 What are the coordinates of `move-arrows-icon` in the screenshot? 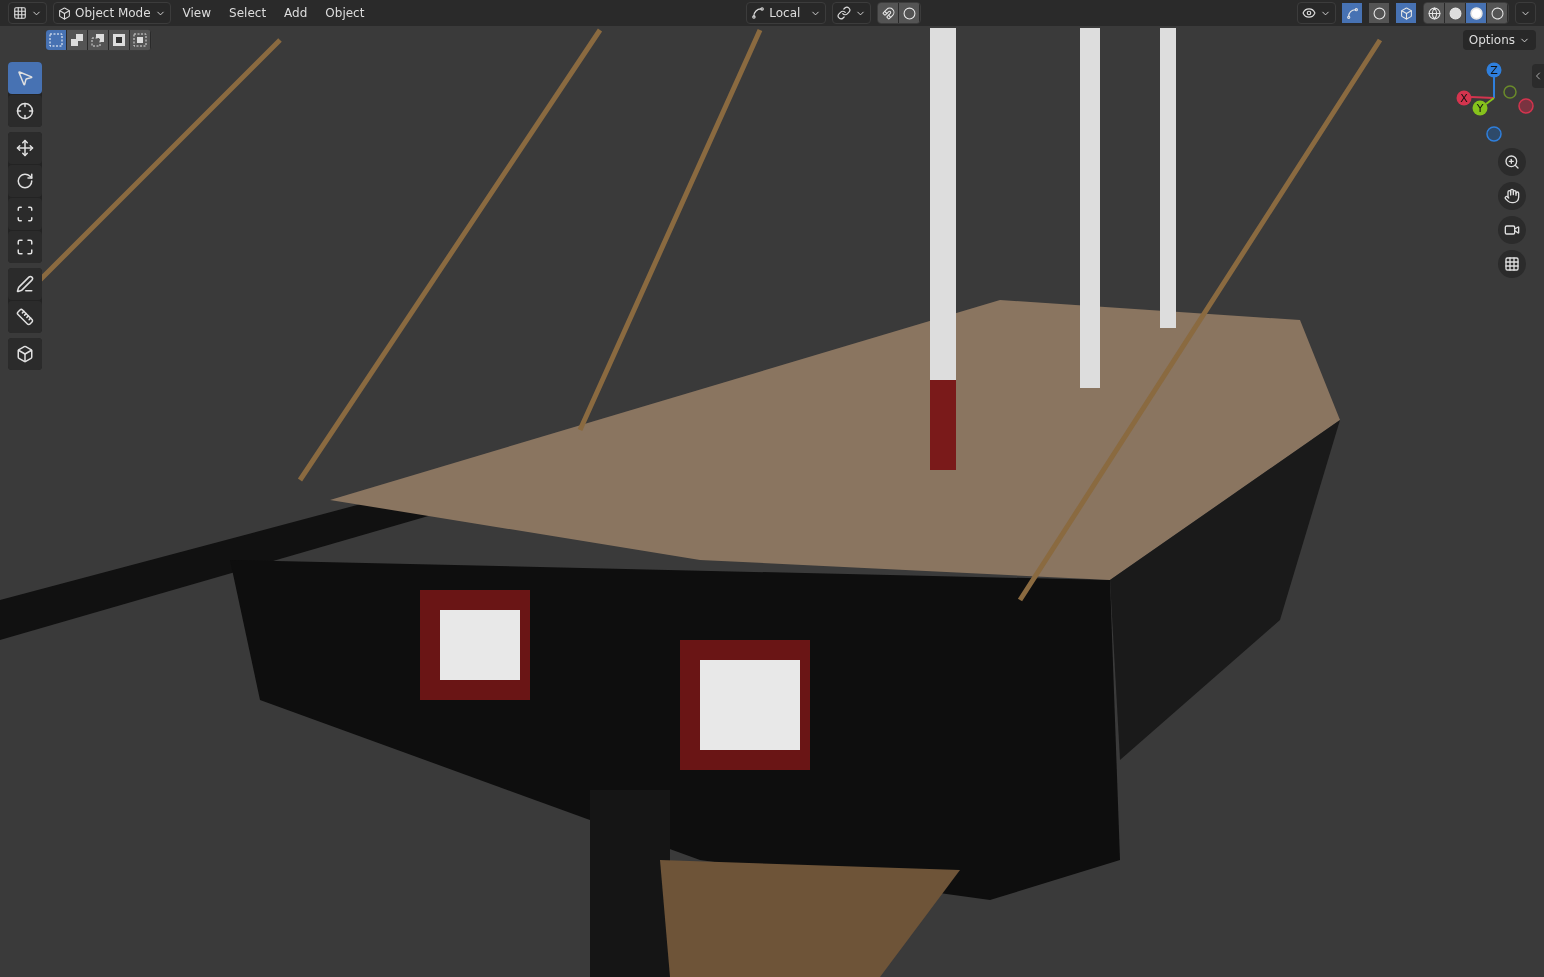 It's located at (25, 148).